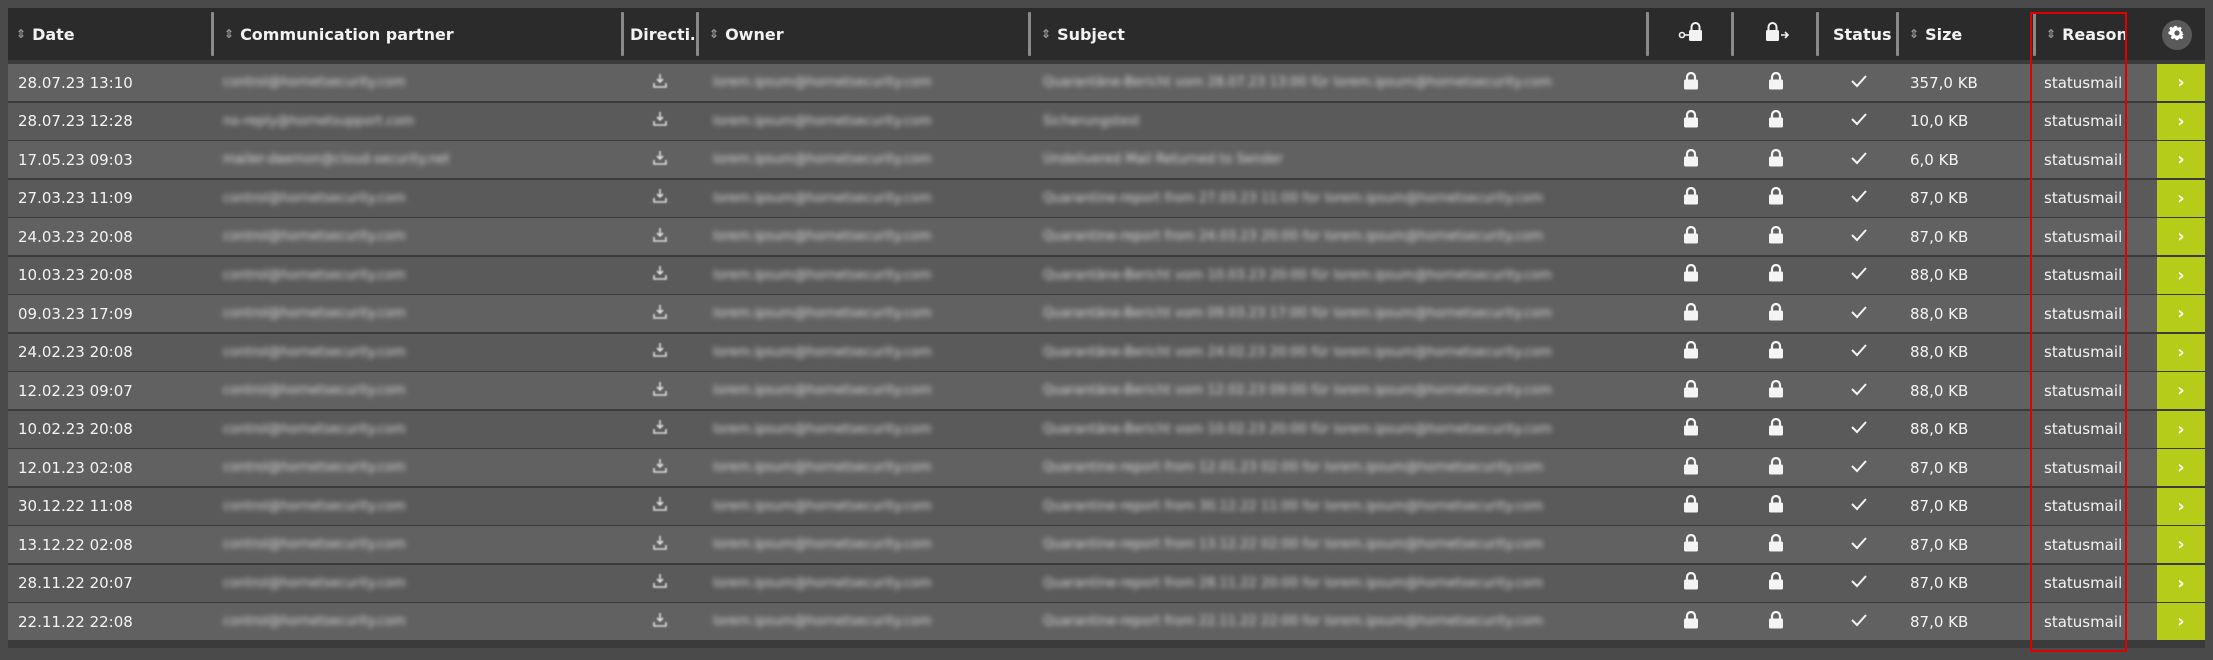 The image size is (2213, 660). Describe the element at coordinates (2051, 34) in the screenshot. I see `sort-icon: ⇕` at that location.